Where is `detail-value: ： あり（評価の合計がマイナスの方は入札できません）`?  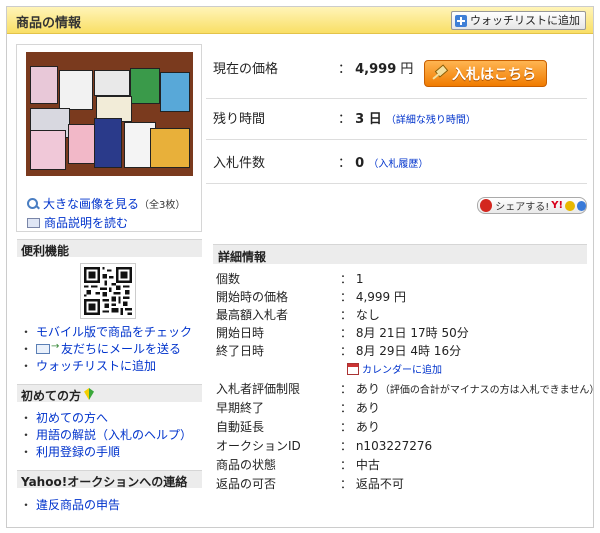
detail-value: ： あり（評価の合計がマイナスの方は入札できません） is located at coordinates (470, 389).